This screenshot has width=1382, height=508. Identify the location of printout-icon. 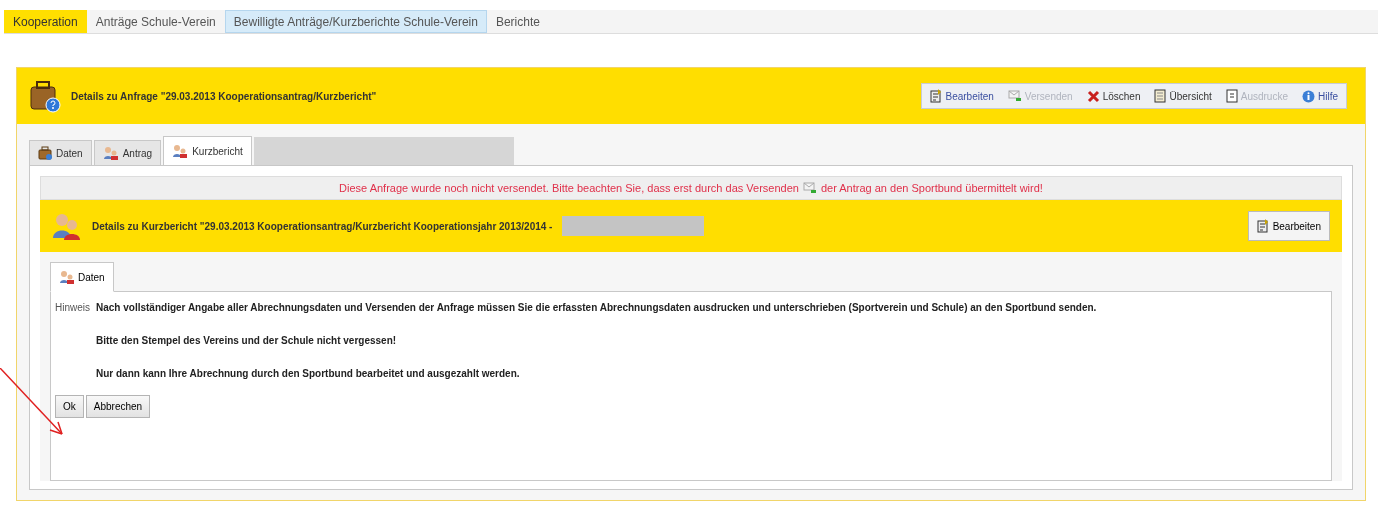
(1231, 96).